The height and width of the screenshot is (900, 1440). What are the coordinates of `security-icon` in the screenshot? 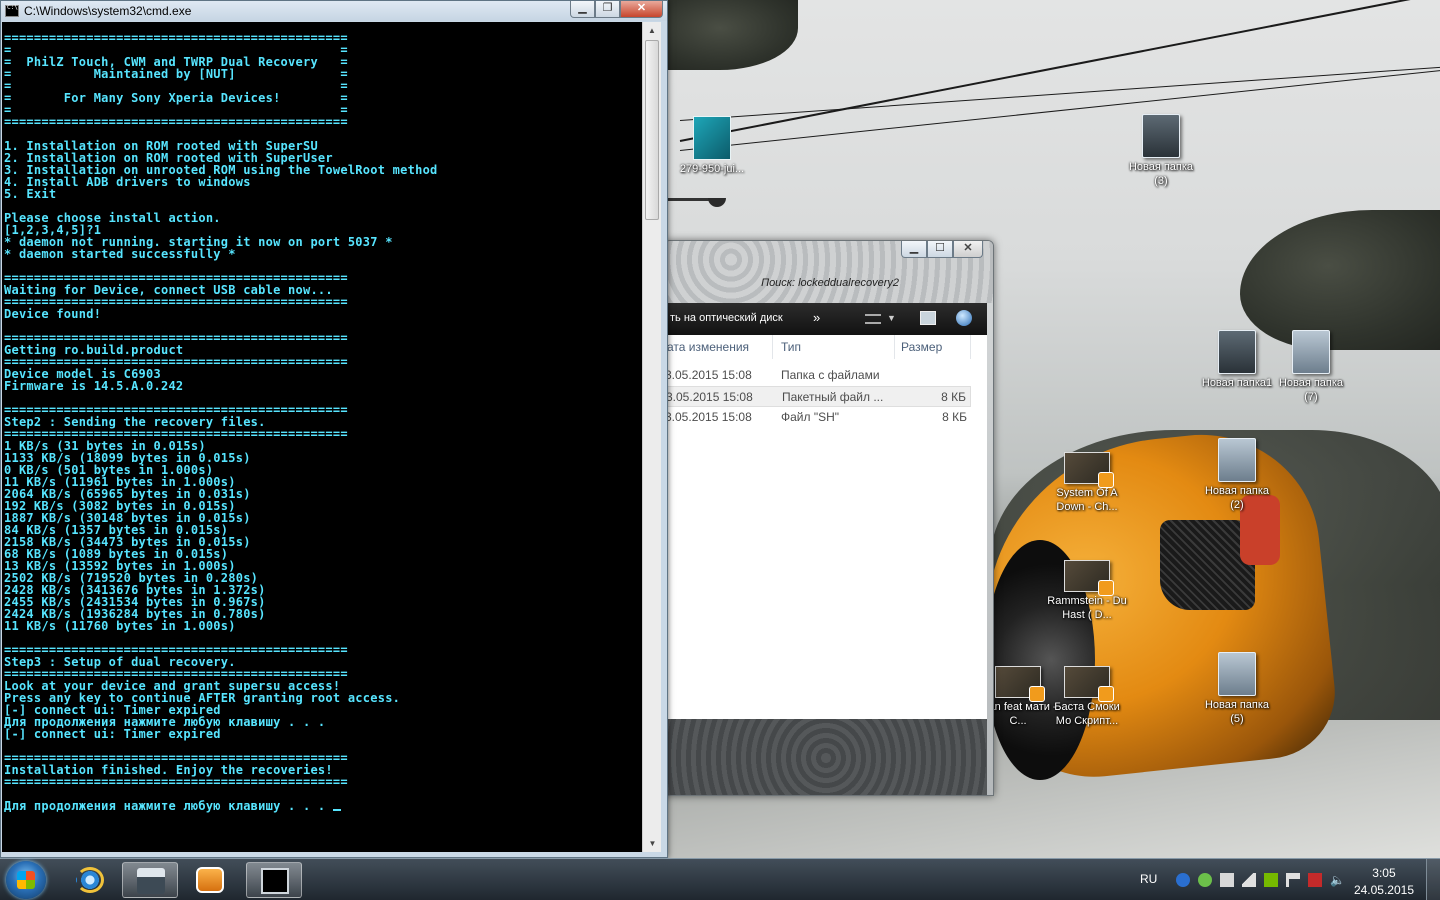 It's located at (1205, 880).